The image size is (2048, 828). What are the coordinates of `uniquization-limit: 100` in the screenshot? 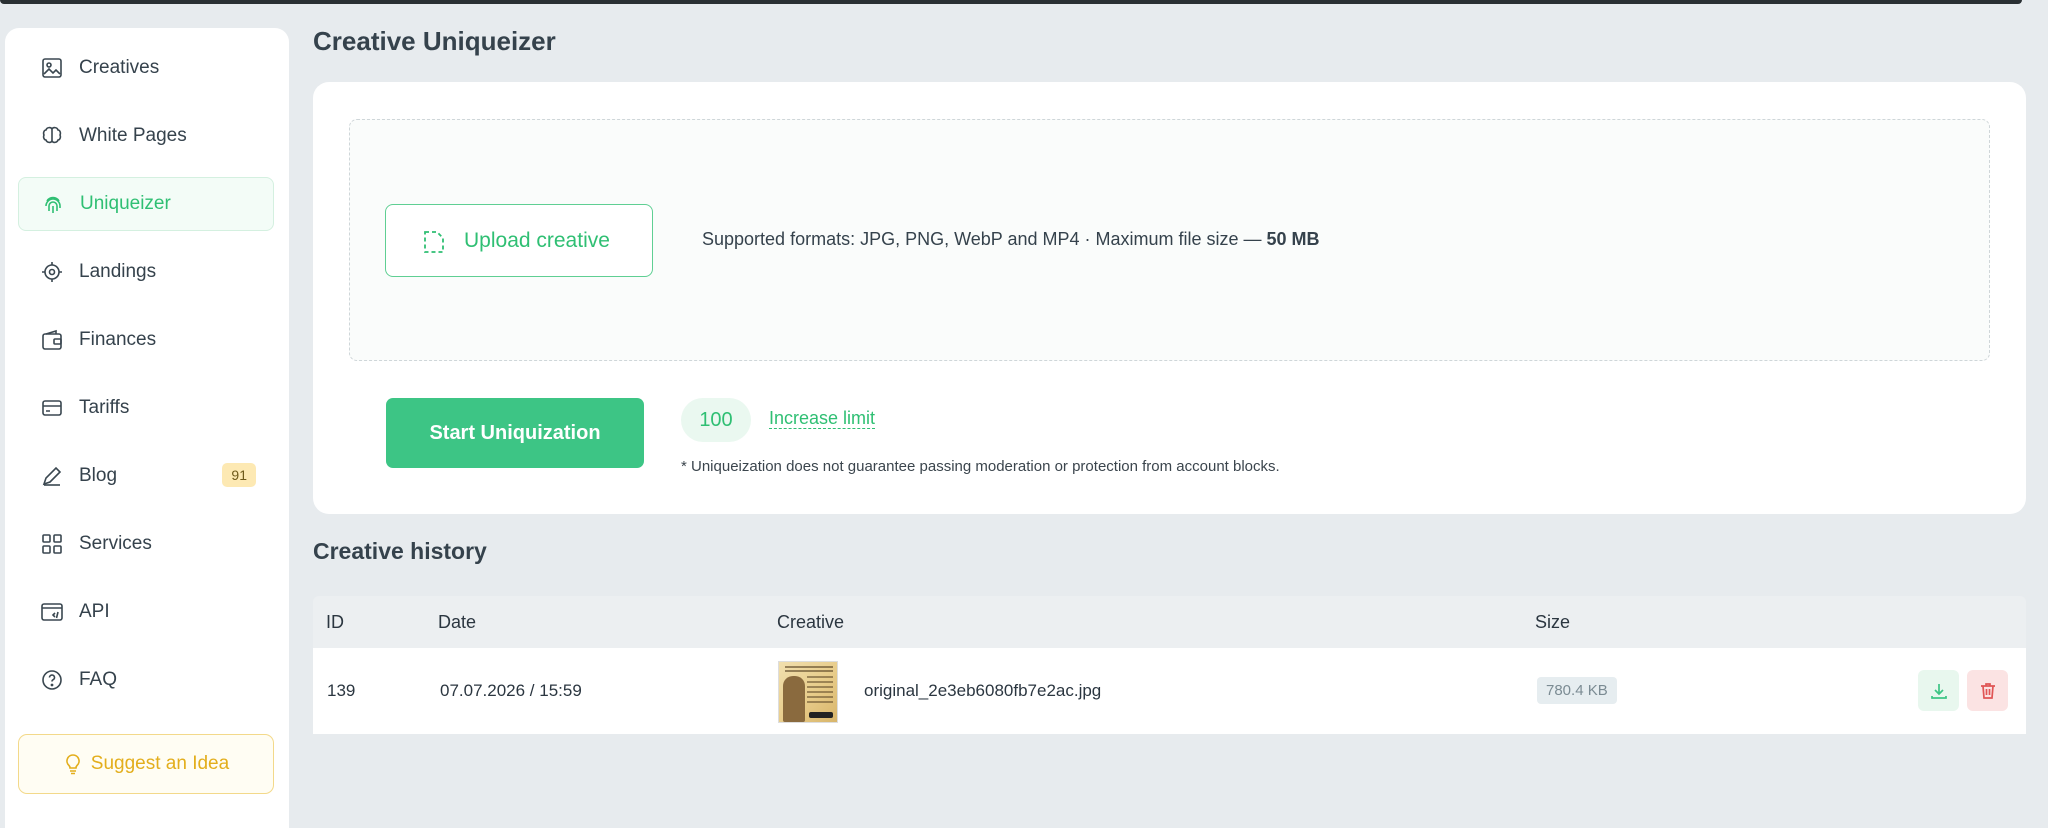 It's located at (716, 420).